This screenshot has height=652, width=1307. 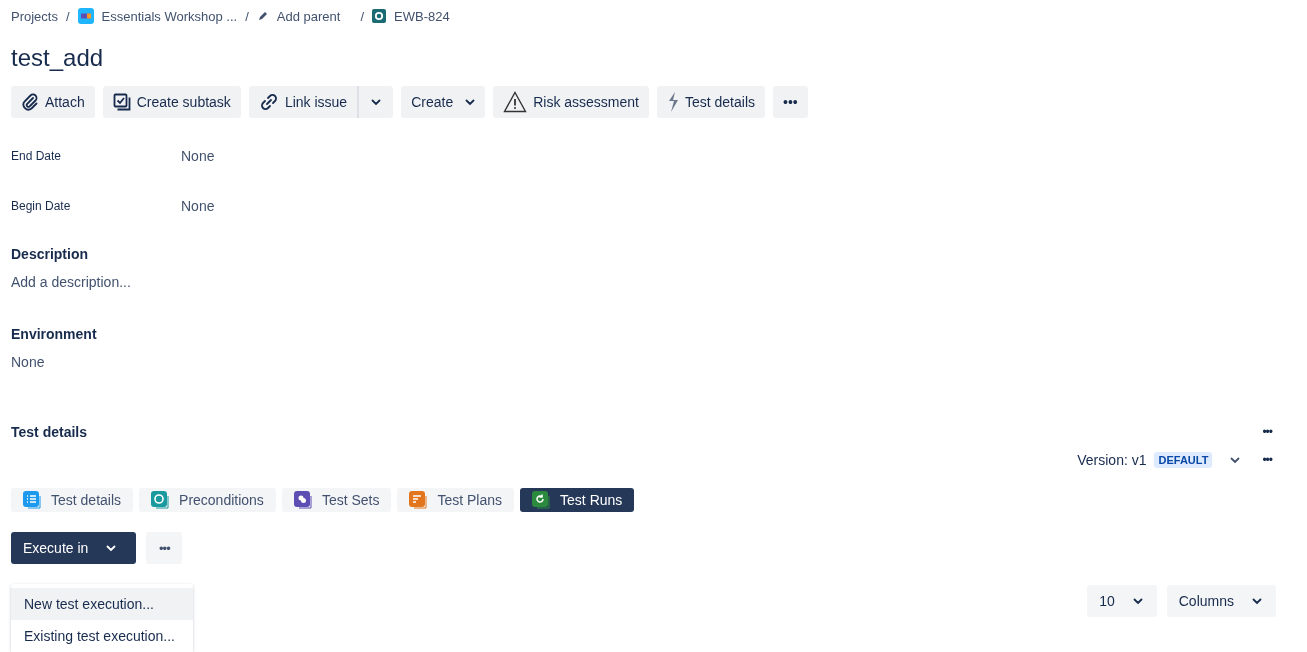 I want to click on subtask-icon, so click(x=121, y=102).